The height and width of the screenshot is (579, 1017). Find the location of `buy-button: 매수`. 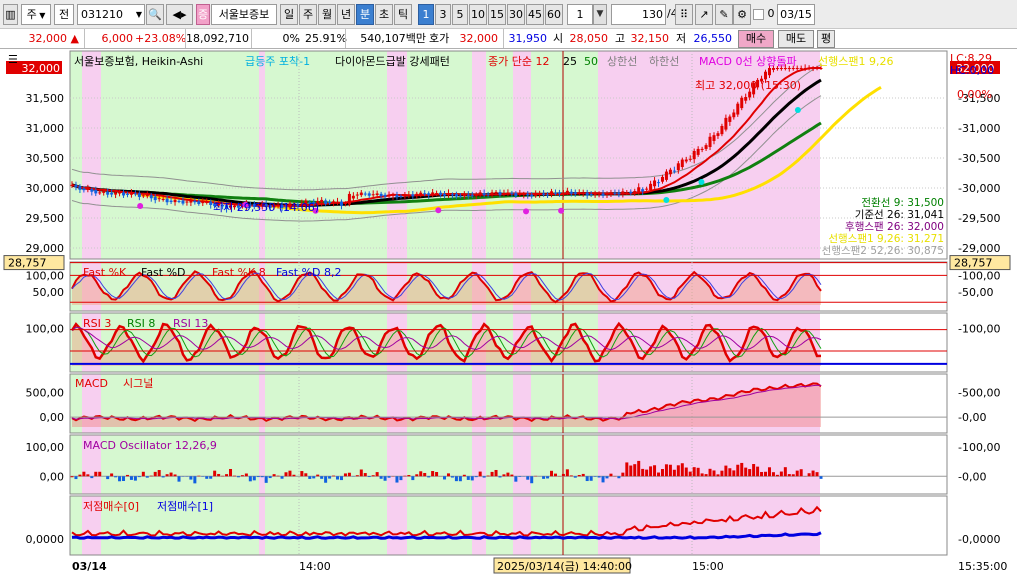

buy-button: 매수 is located at coordinates (756, 39).